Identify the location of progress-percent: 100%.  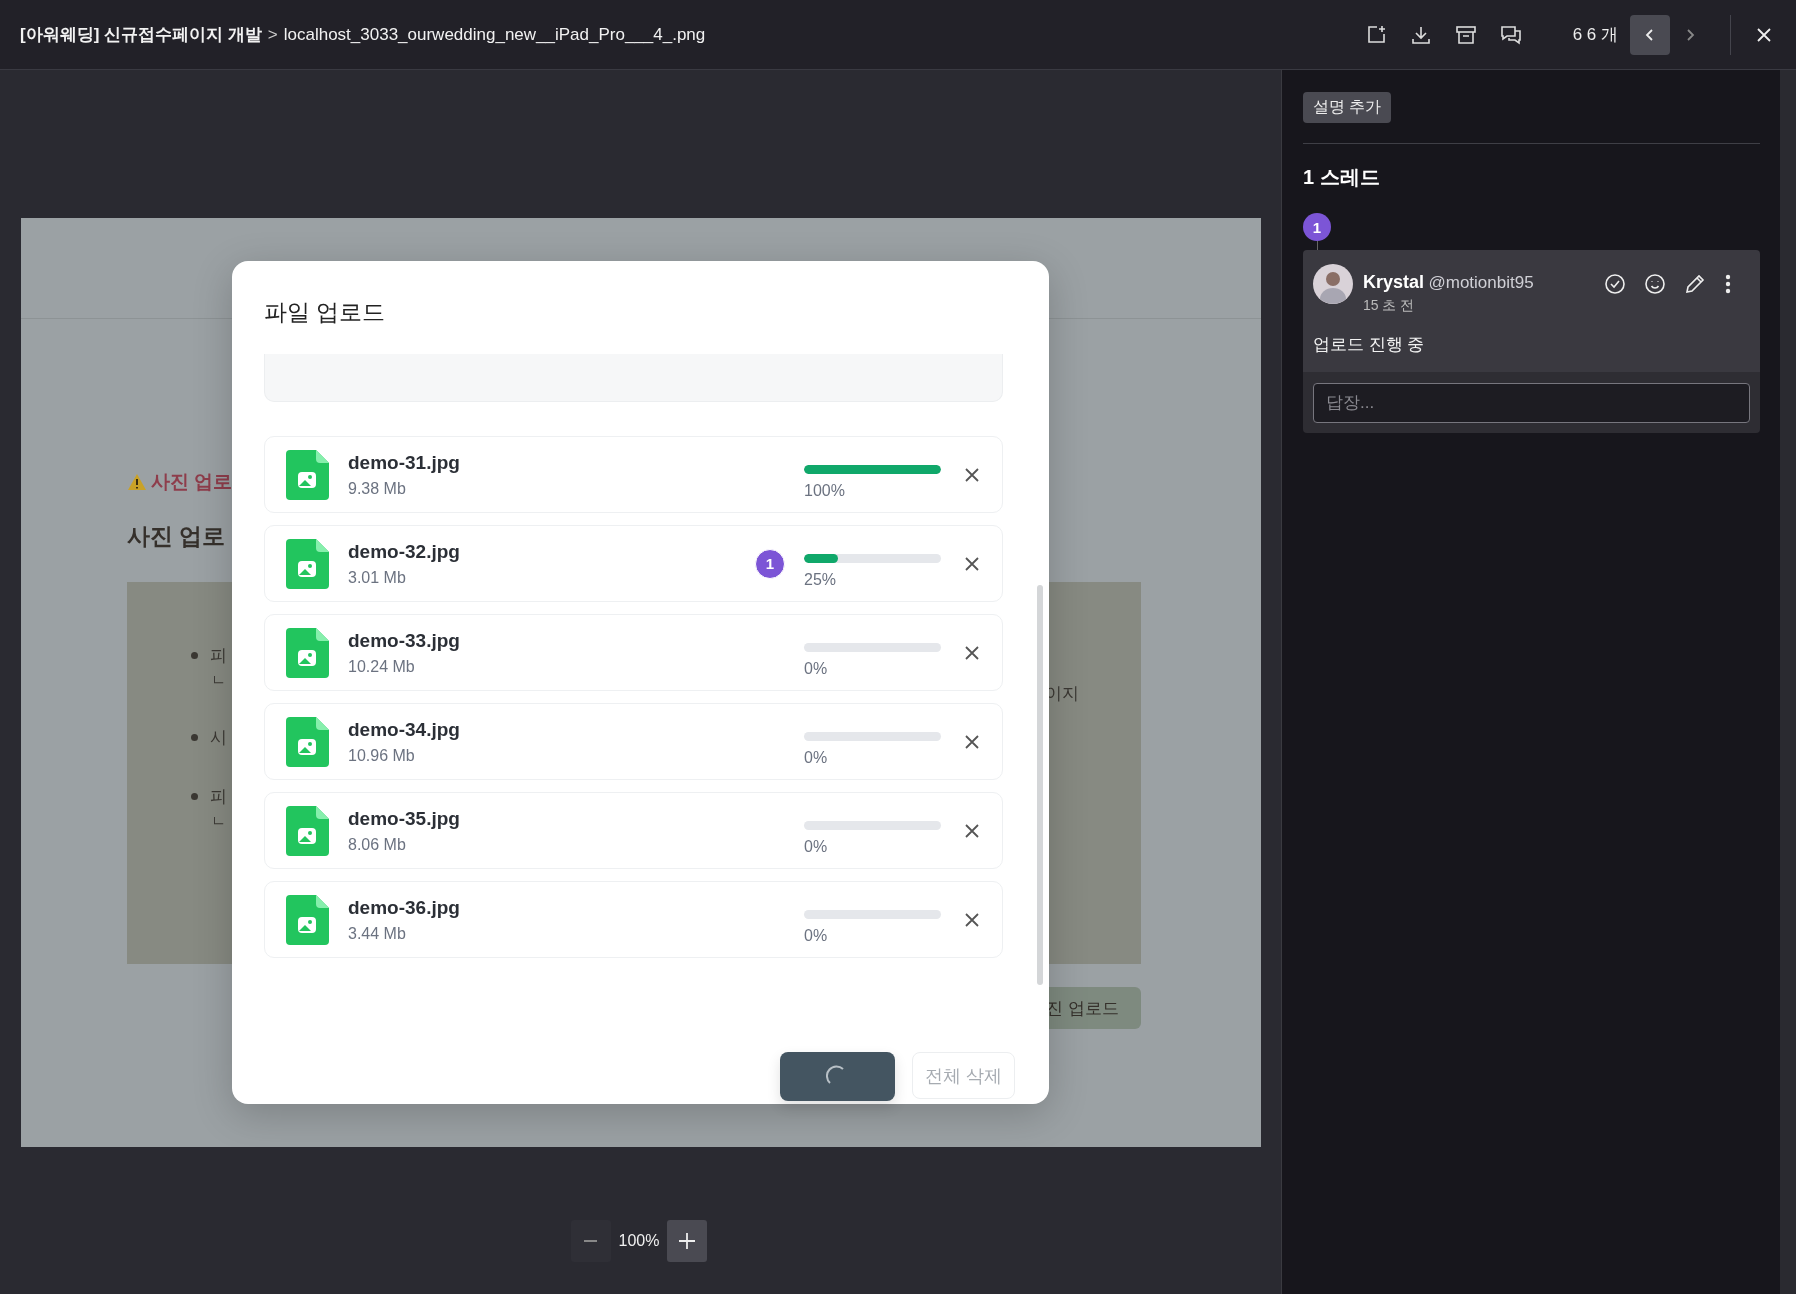
(824, 491).